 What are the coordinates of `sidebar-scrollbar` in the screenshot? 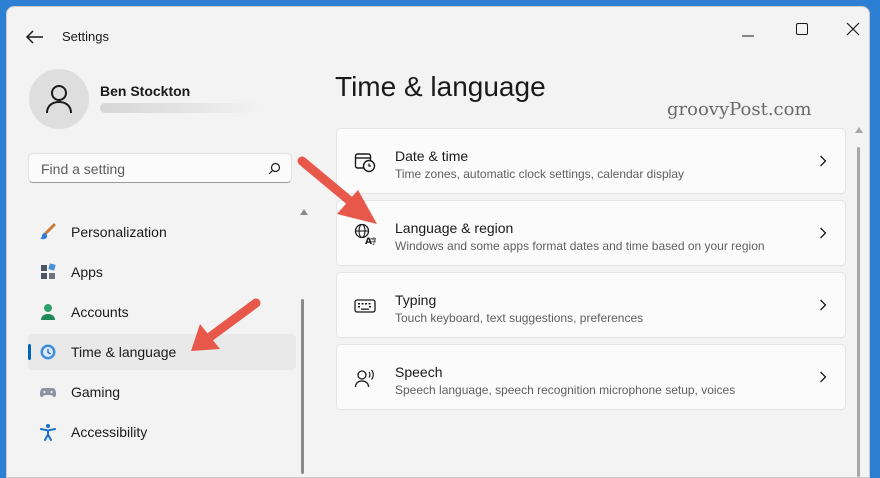 It's located at (302, 386).